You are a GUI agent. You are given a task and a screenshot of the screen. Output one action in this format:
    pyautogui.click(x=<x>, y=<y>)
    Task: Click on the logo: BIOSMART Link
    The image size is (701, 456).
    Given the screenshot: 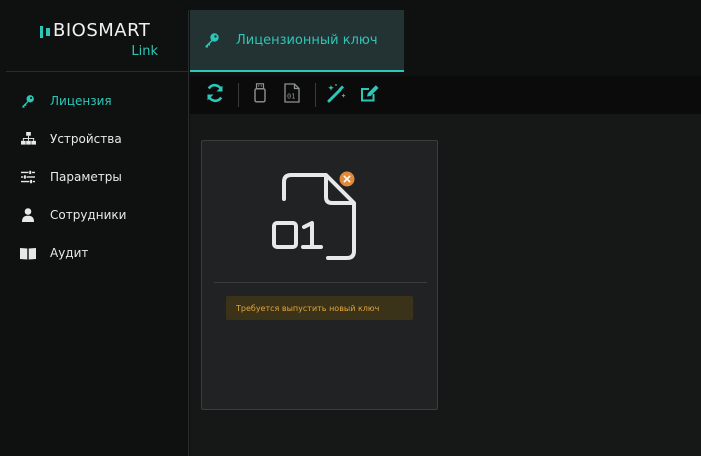 What is the action you would take?
    pyautogui.click(x=97, y=41)
    